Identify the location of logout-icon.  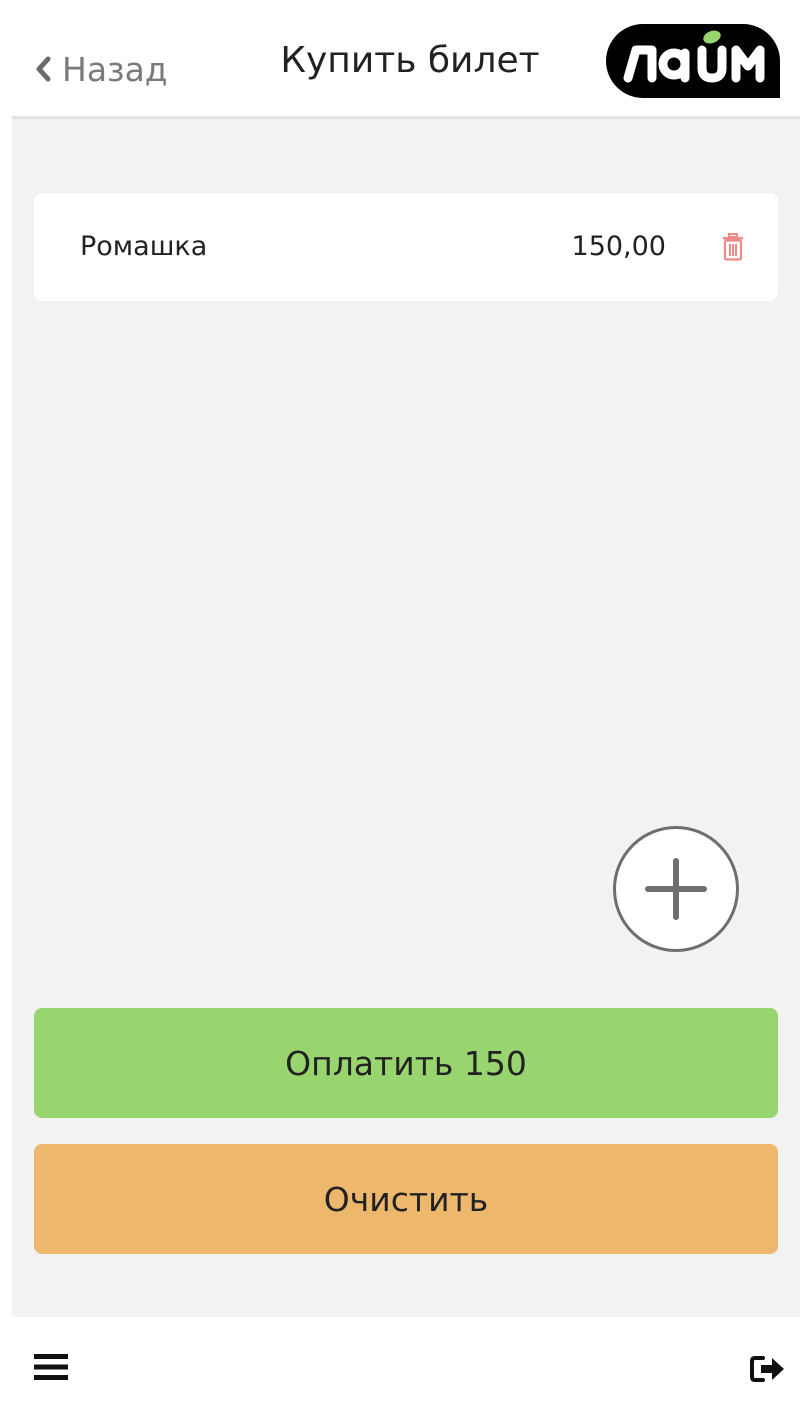
(768, 1369).